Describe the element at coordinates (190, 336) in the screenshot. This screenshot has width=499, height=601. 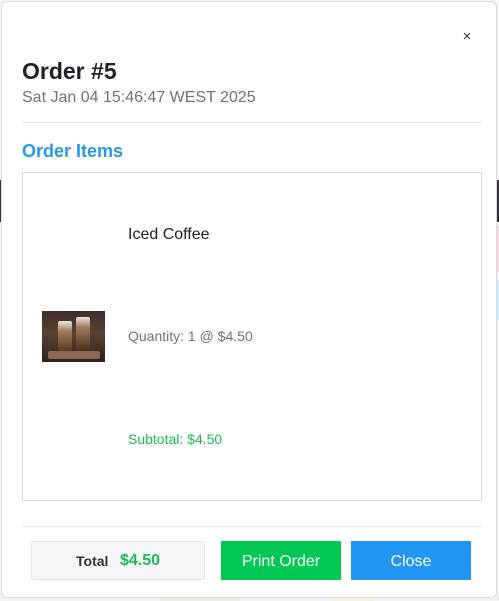
I see `item-quantity: Quantity: 1 @ $4.50` at that location.